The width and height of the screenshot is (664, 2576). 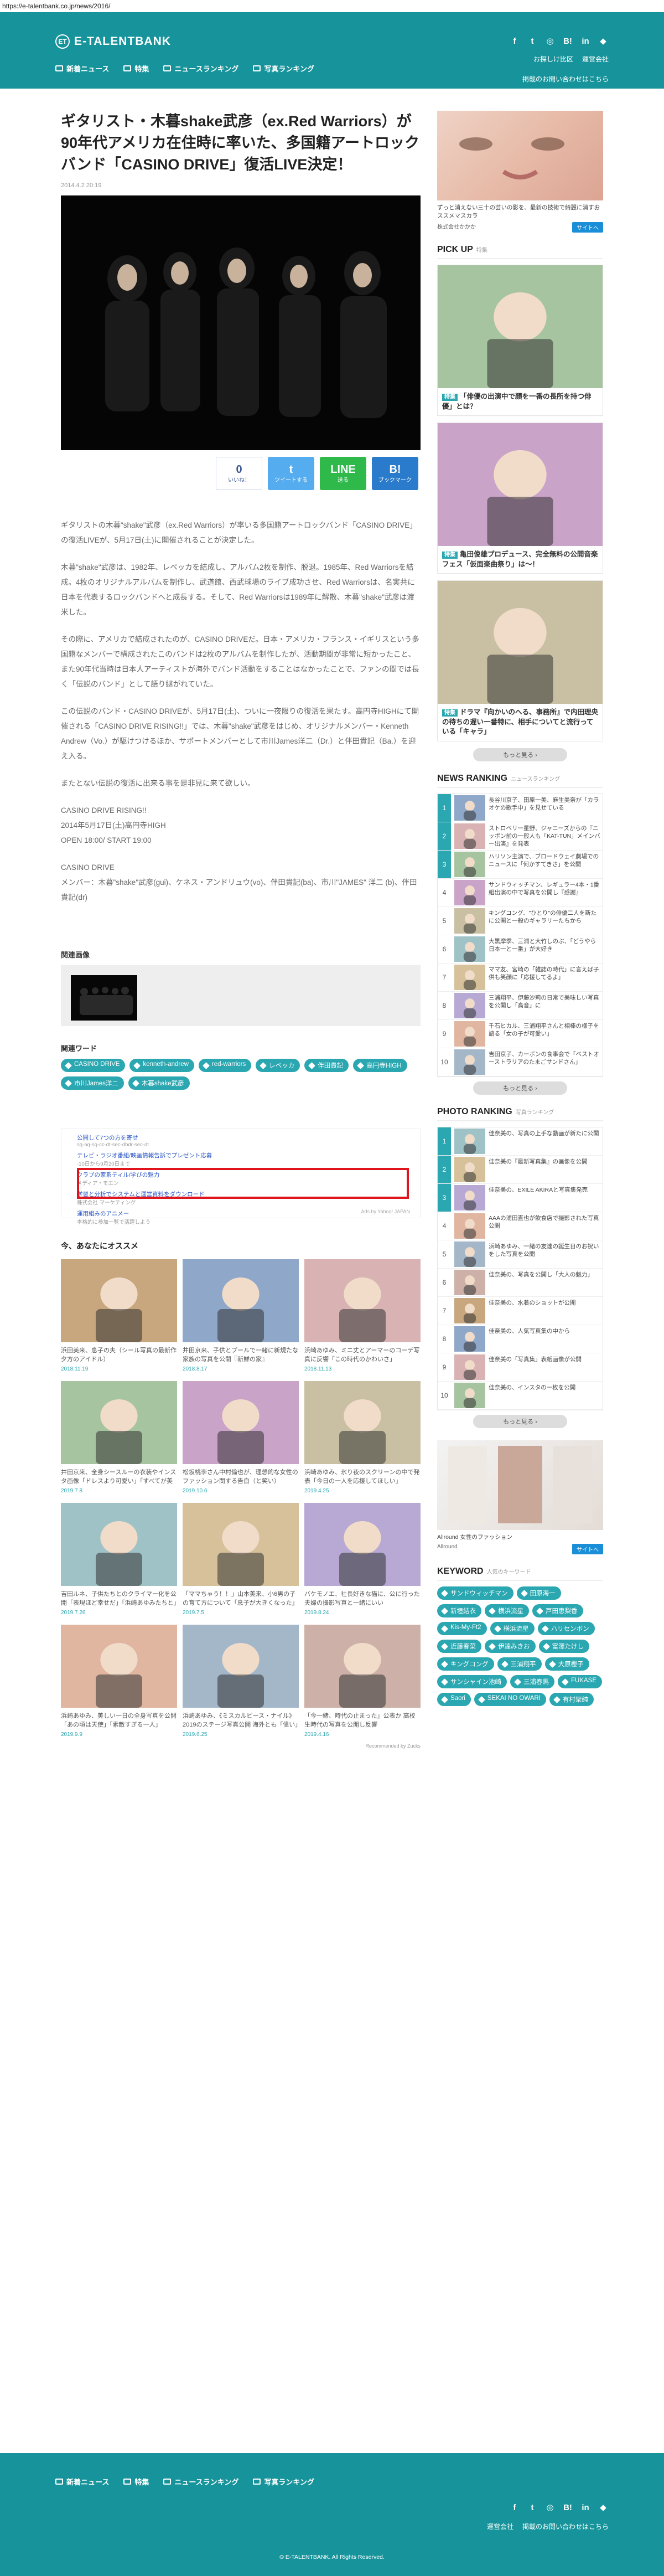 I want to click on nav-news: 新着ニュース, so click(x=82, y=68).